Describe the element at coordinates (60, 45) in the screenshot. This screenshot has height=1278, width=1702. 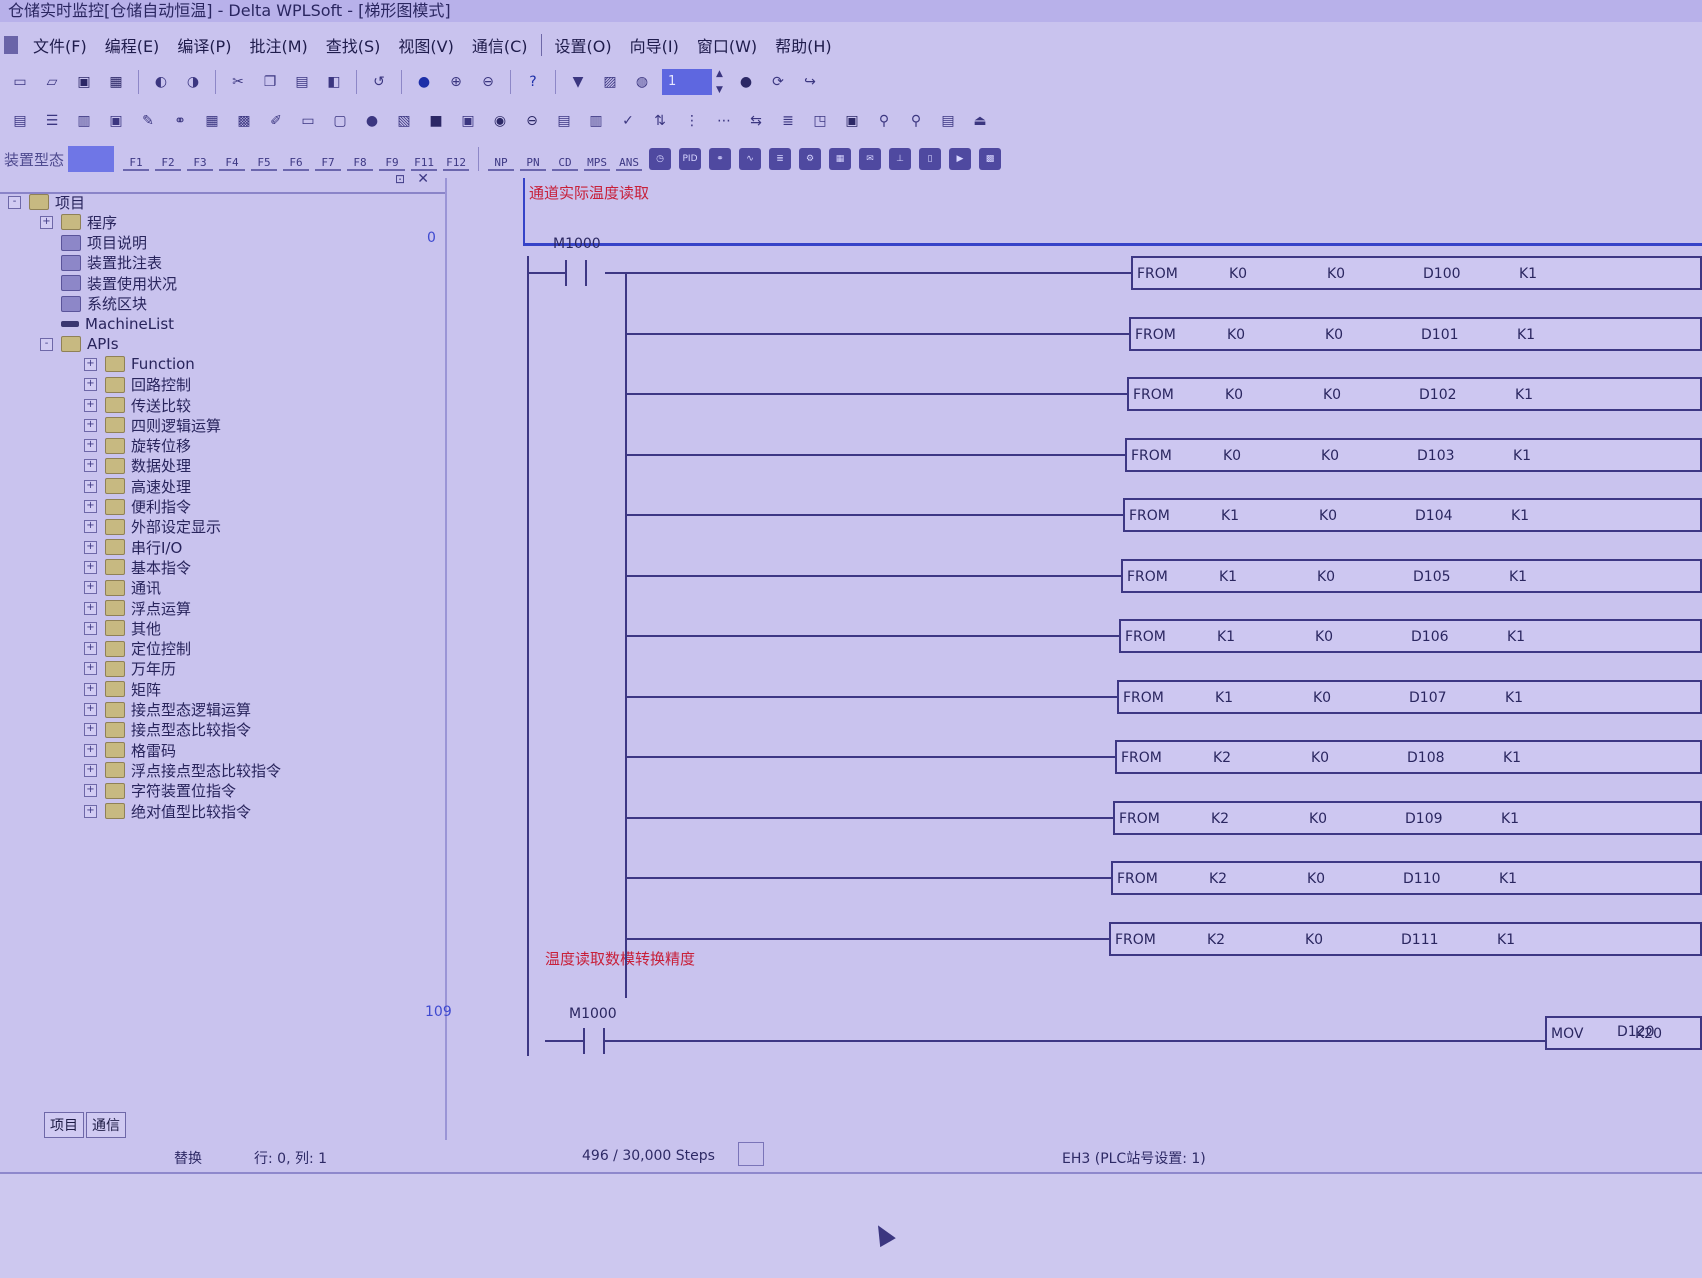
I see `menu-file: 文件(F)` at that location.